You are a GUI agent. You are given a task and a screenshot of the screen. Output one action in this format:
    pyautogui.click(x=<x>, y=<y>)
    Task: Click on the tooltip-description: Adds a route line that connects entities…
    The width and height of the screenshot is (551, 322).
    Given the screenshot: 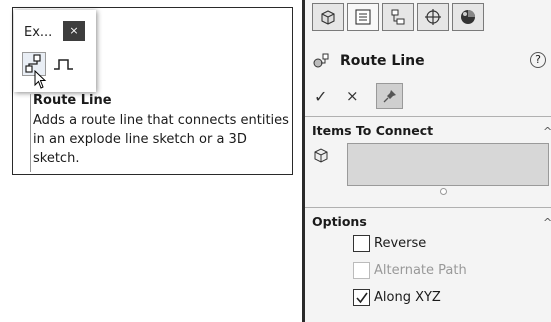 What is the action you would take?
    pyautogui.click(x=161, y=139)
    